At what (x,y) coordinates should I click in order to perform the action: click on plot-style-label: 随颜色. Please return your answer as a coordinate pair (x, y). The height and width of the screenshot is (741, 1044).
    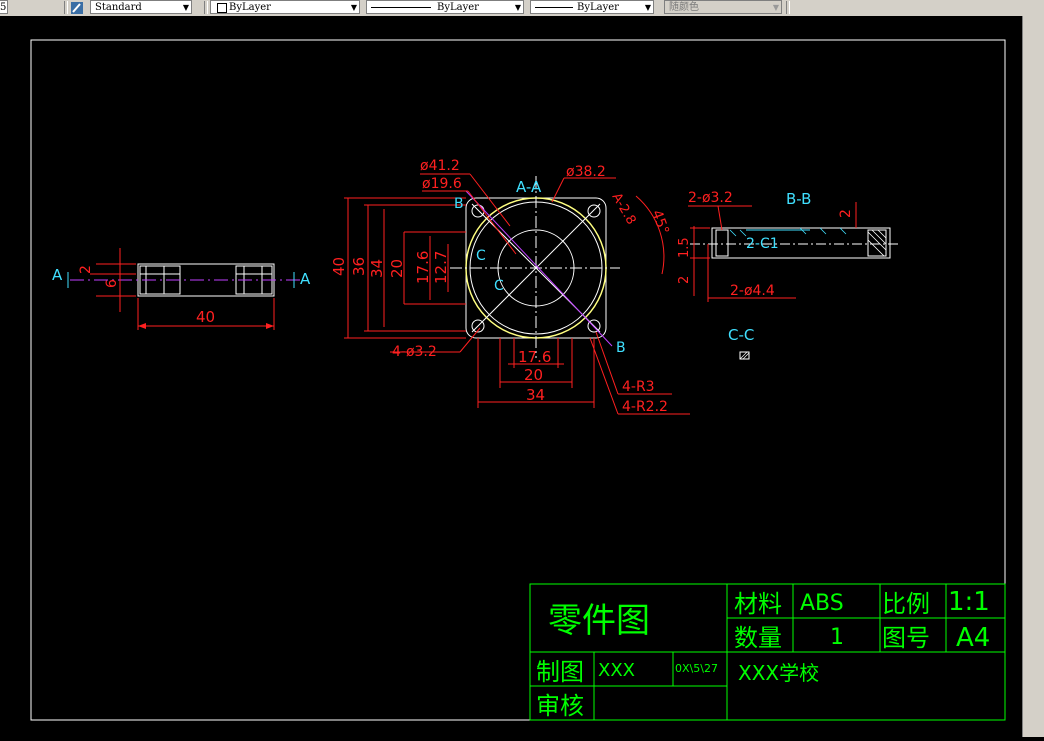
    Looking at the image, I should click on (684, 7).